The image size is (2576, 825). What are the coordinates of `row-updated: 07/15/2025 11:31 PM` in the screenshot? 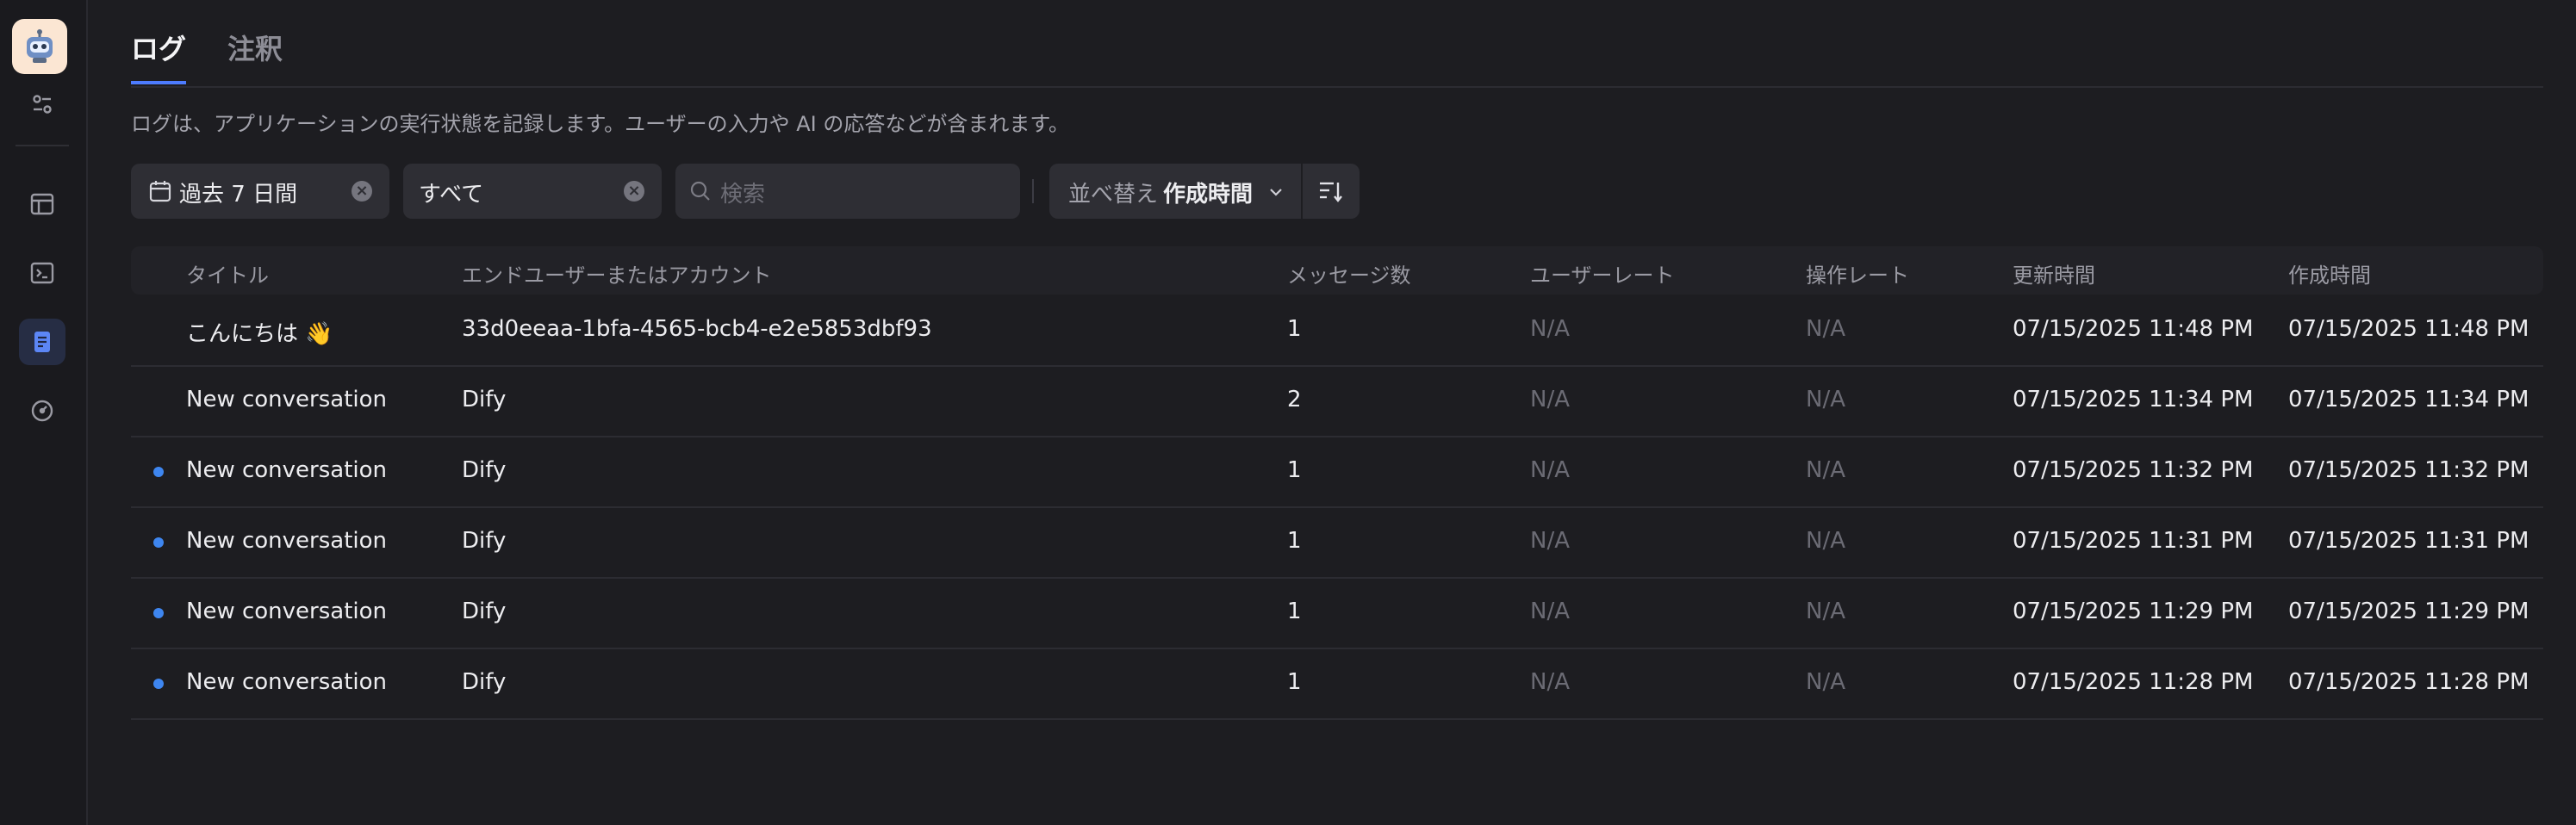 It's located at (2134, 541).